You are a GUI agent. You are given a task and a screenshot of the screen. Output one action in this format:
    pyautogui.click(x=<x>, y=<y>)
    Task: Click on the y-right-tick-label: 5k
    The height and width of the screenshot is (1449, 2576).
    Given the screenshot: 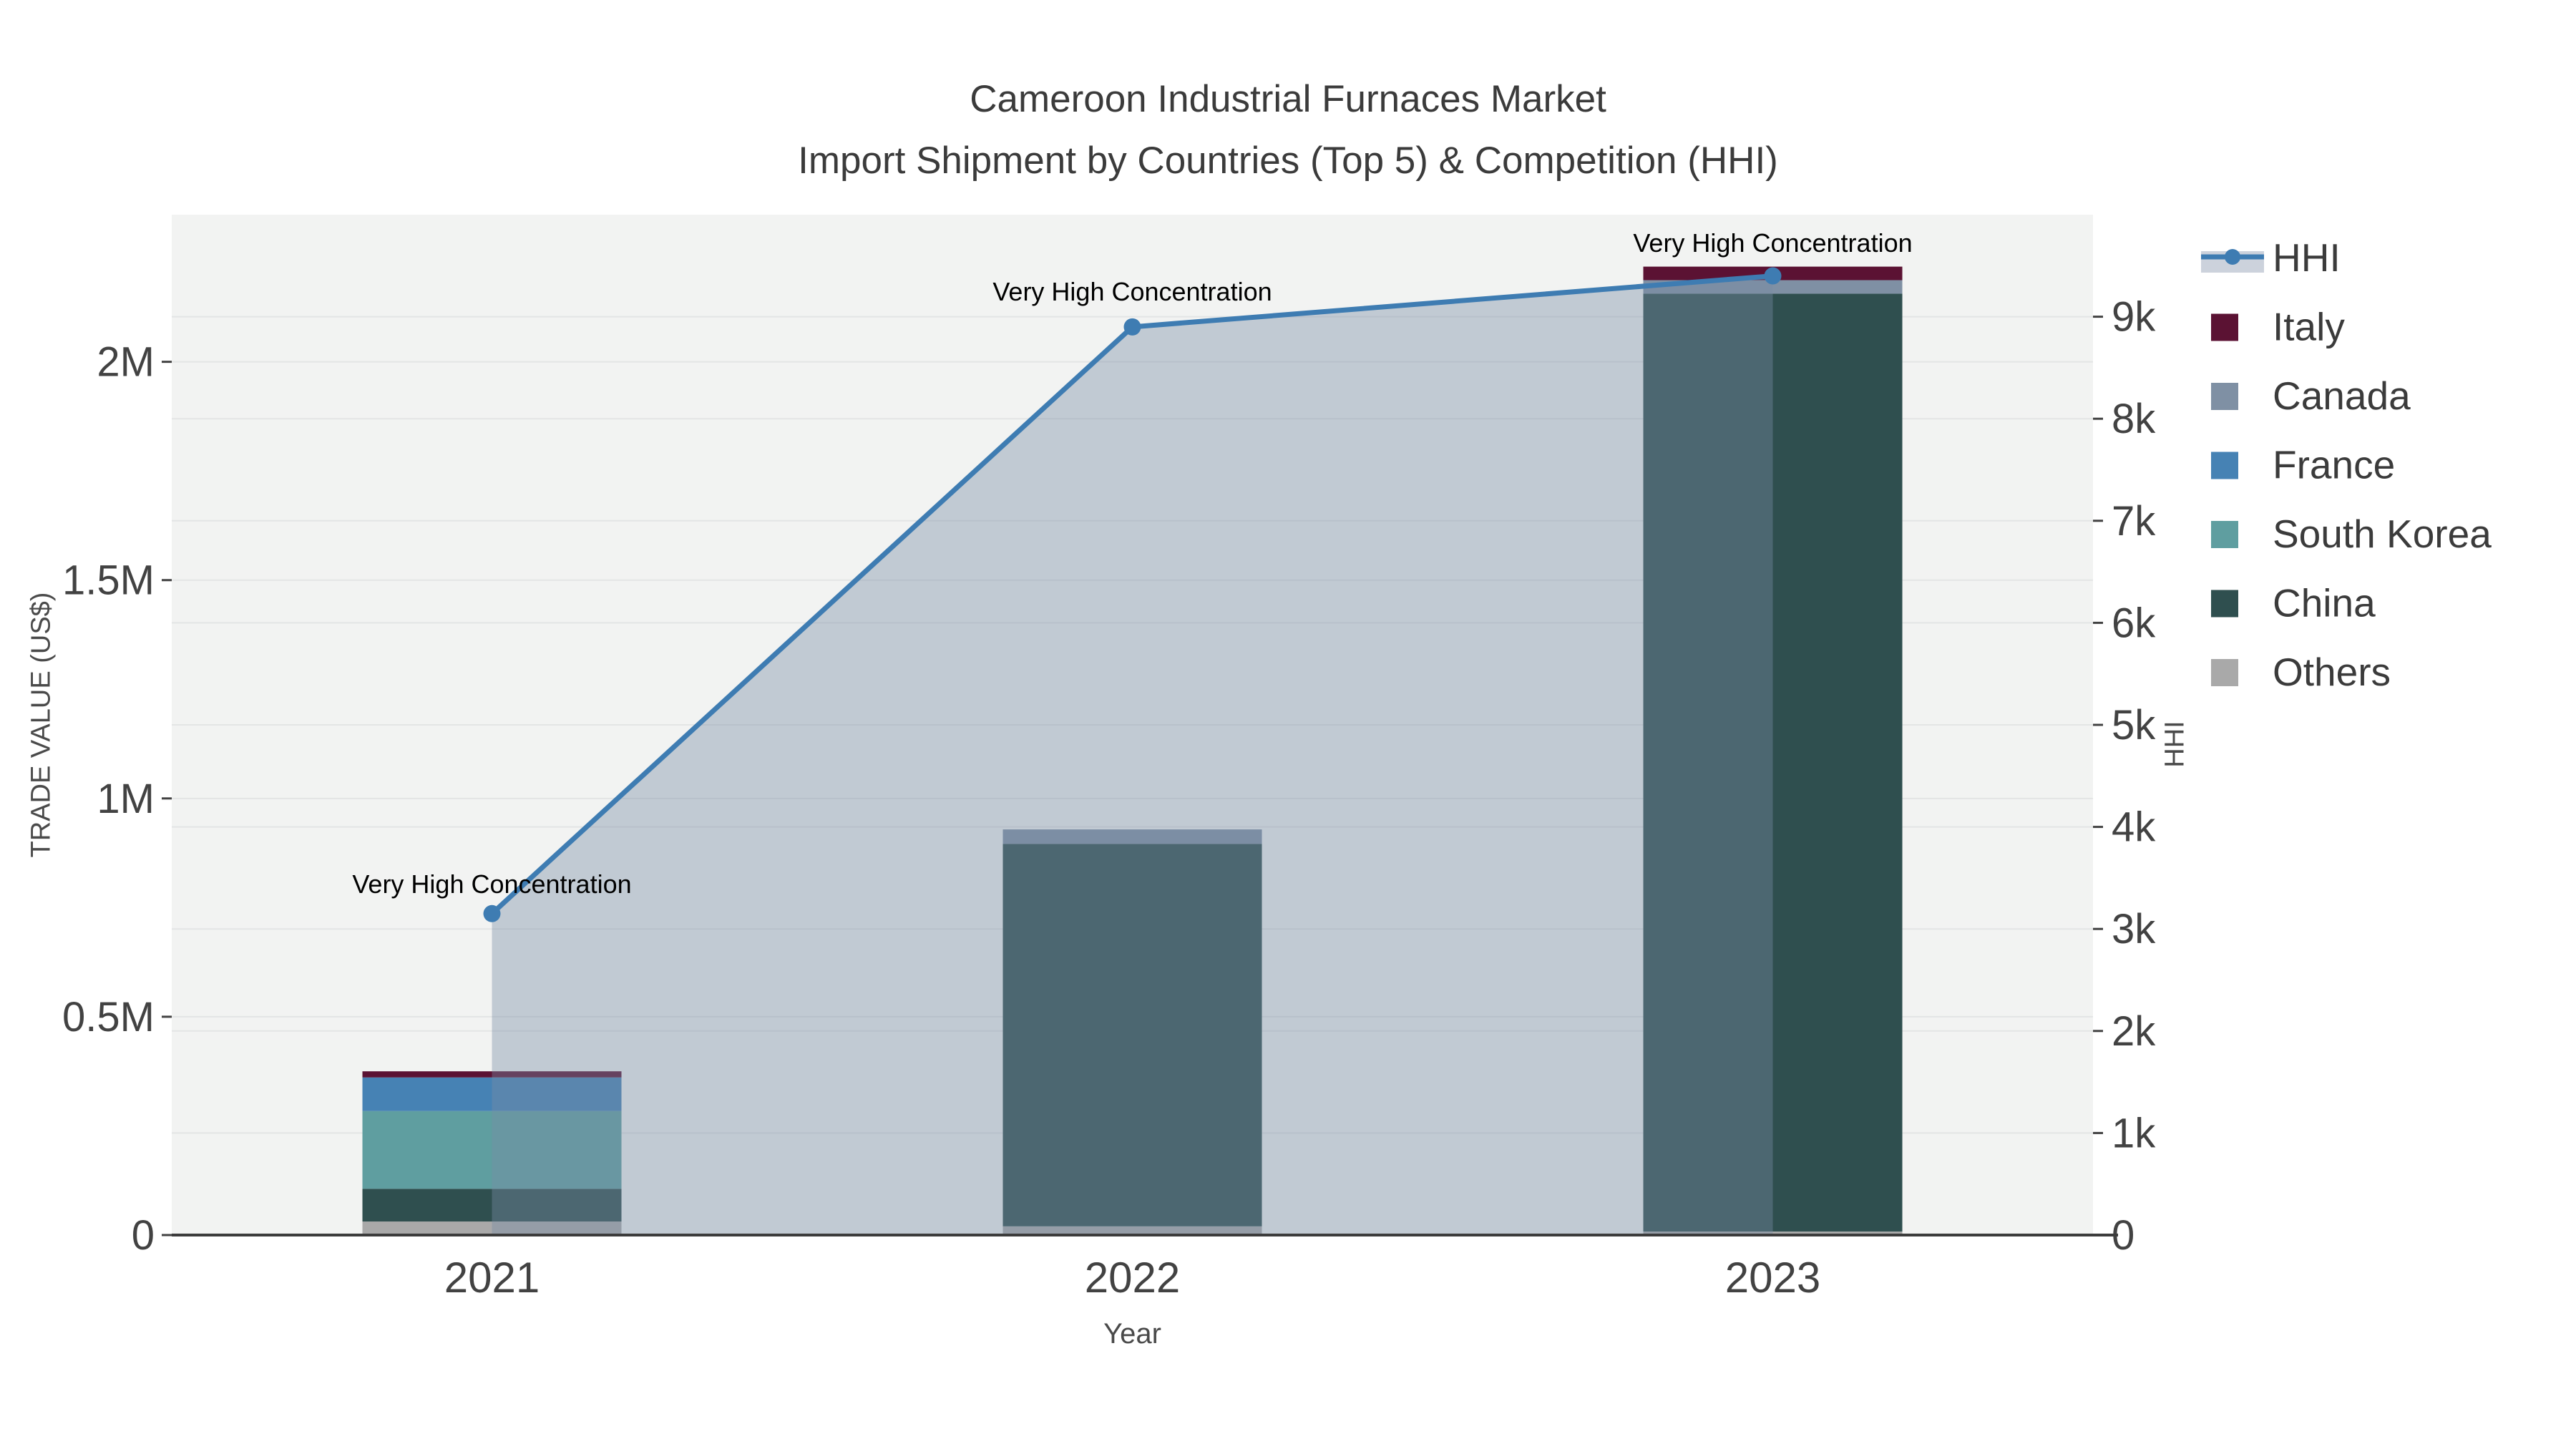 What is the action you would take?
    pyautogui.click(x=2134, y=725)
    